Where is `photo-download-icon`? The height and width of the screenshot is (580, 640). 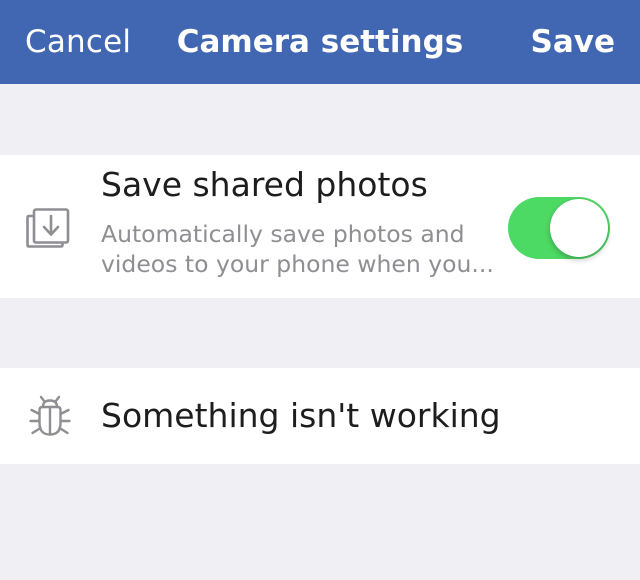 photo-download-icon is located at coordinates (48, 228).